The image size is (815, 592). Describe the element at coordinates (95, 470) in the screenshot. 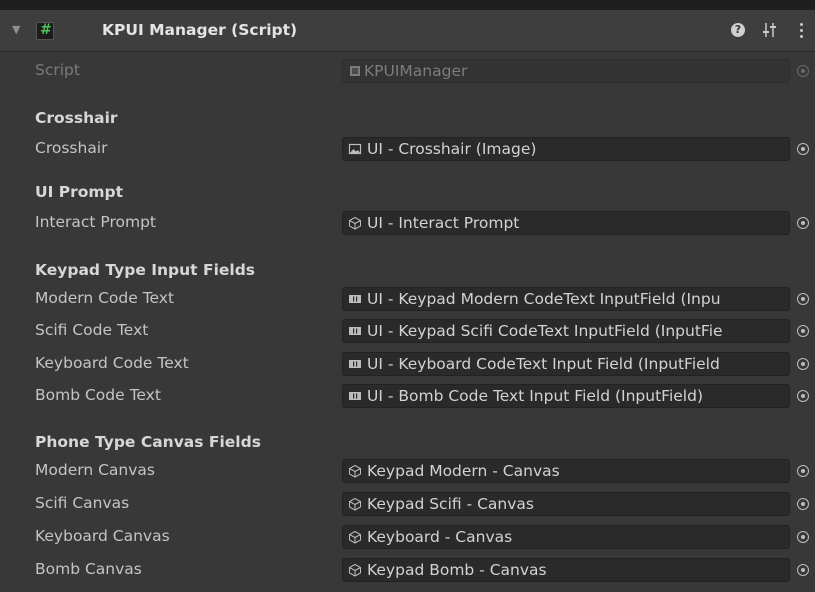

I see `modern-canvas-label: Modern Canvas` at that location.